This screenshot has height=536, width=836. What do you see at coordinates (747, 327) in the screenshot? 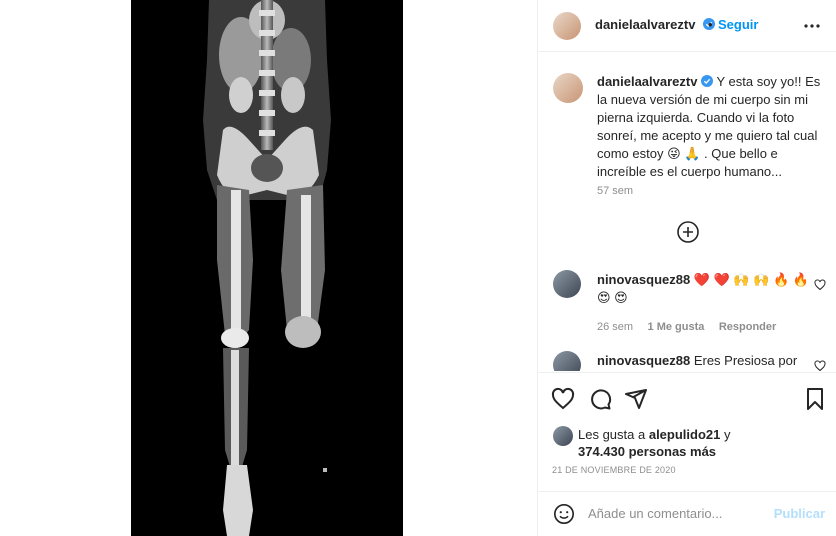
I see `reply-button: Responder` at bounding box center [747, 327].